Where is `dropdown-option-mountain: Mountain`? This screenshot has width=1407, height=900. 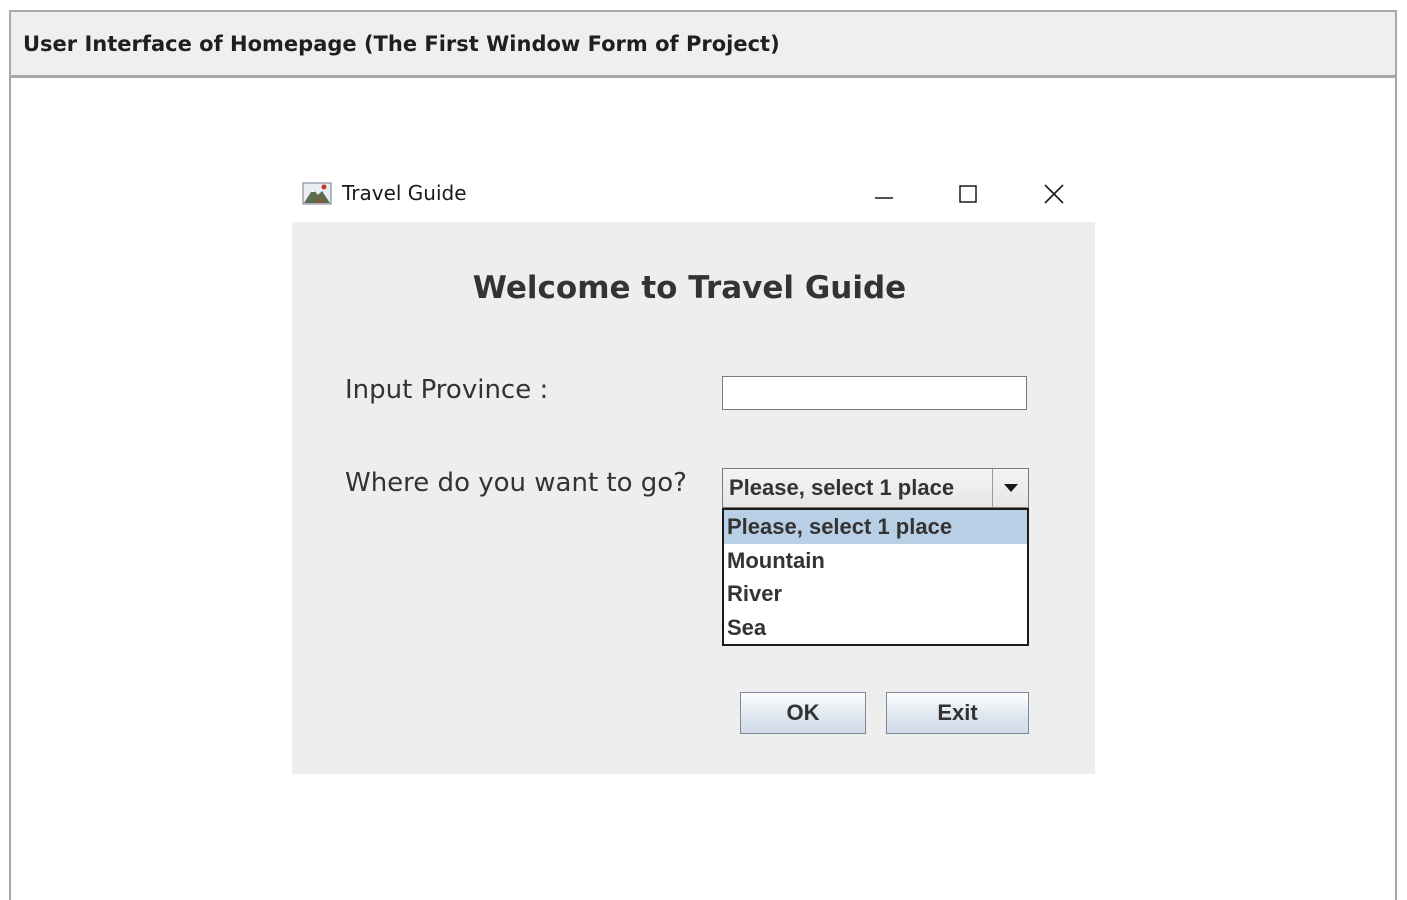 dropdown-option-mountain: Mountain is located at coordinates (875, 561).